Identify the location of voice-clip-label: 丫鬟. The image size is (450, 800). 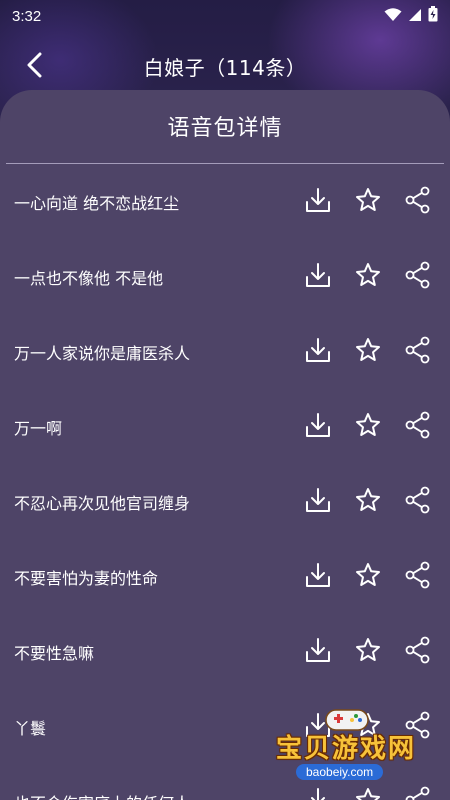
(30, 728).